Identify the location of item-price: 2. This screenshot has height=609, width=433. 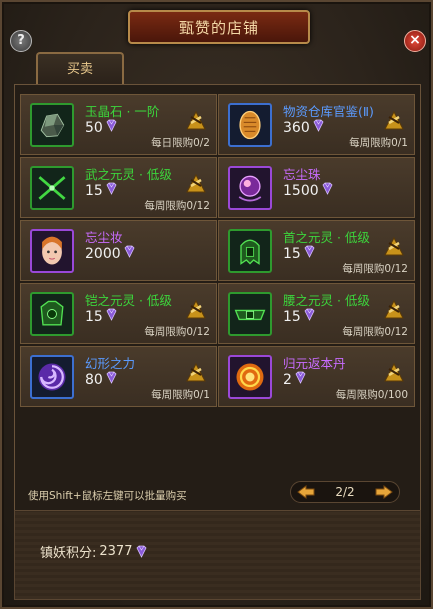
(295, 379).